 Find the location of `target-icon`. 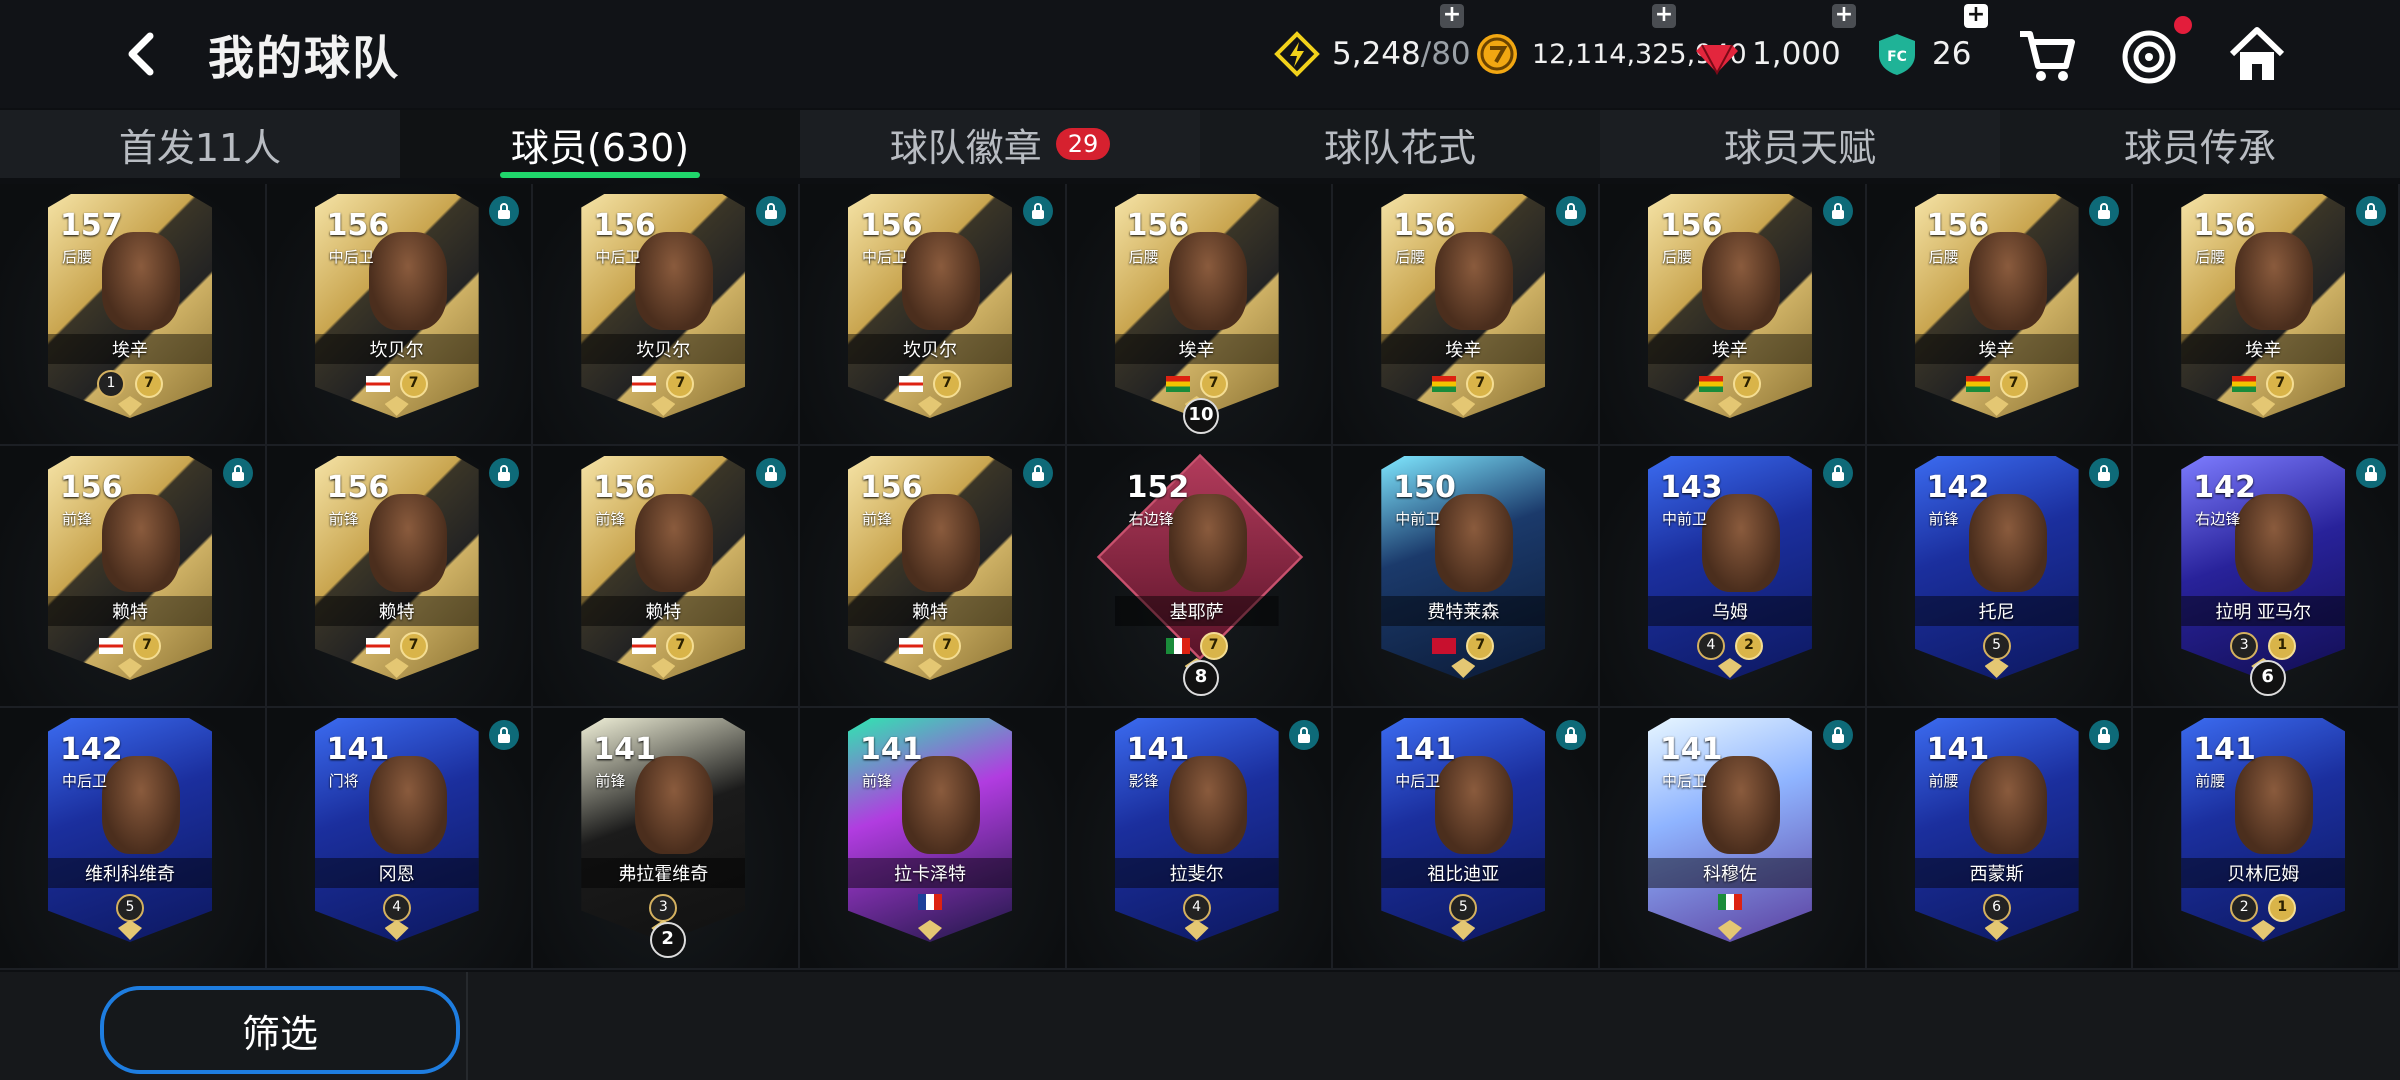

target-icon is located at coordinates (2149, 55).